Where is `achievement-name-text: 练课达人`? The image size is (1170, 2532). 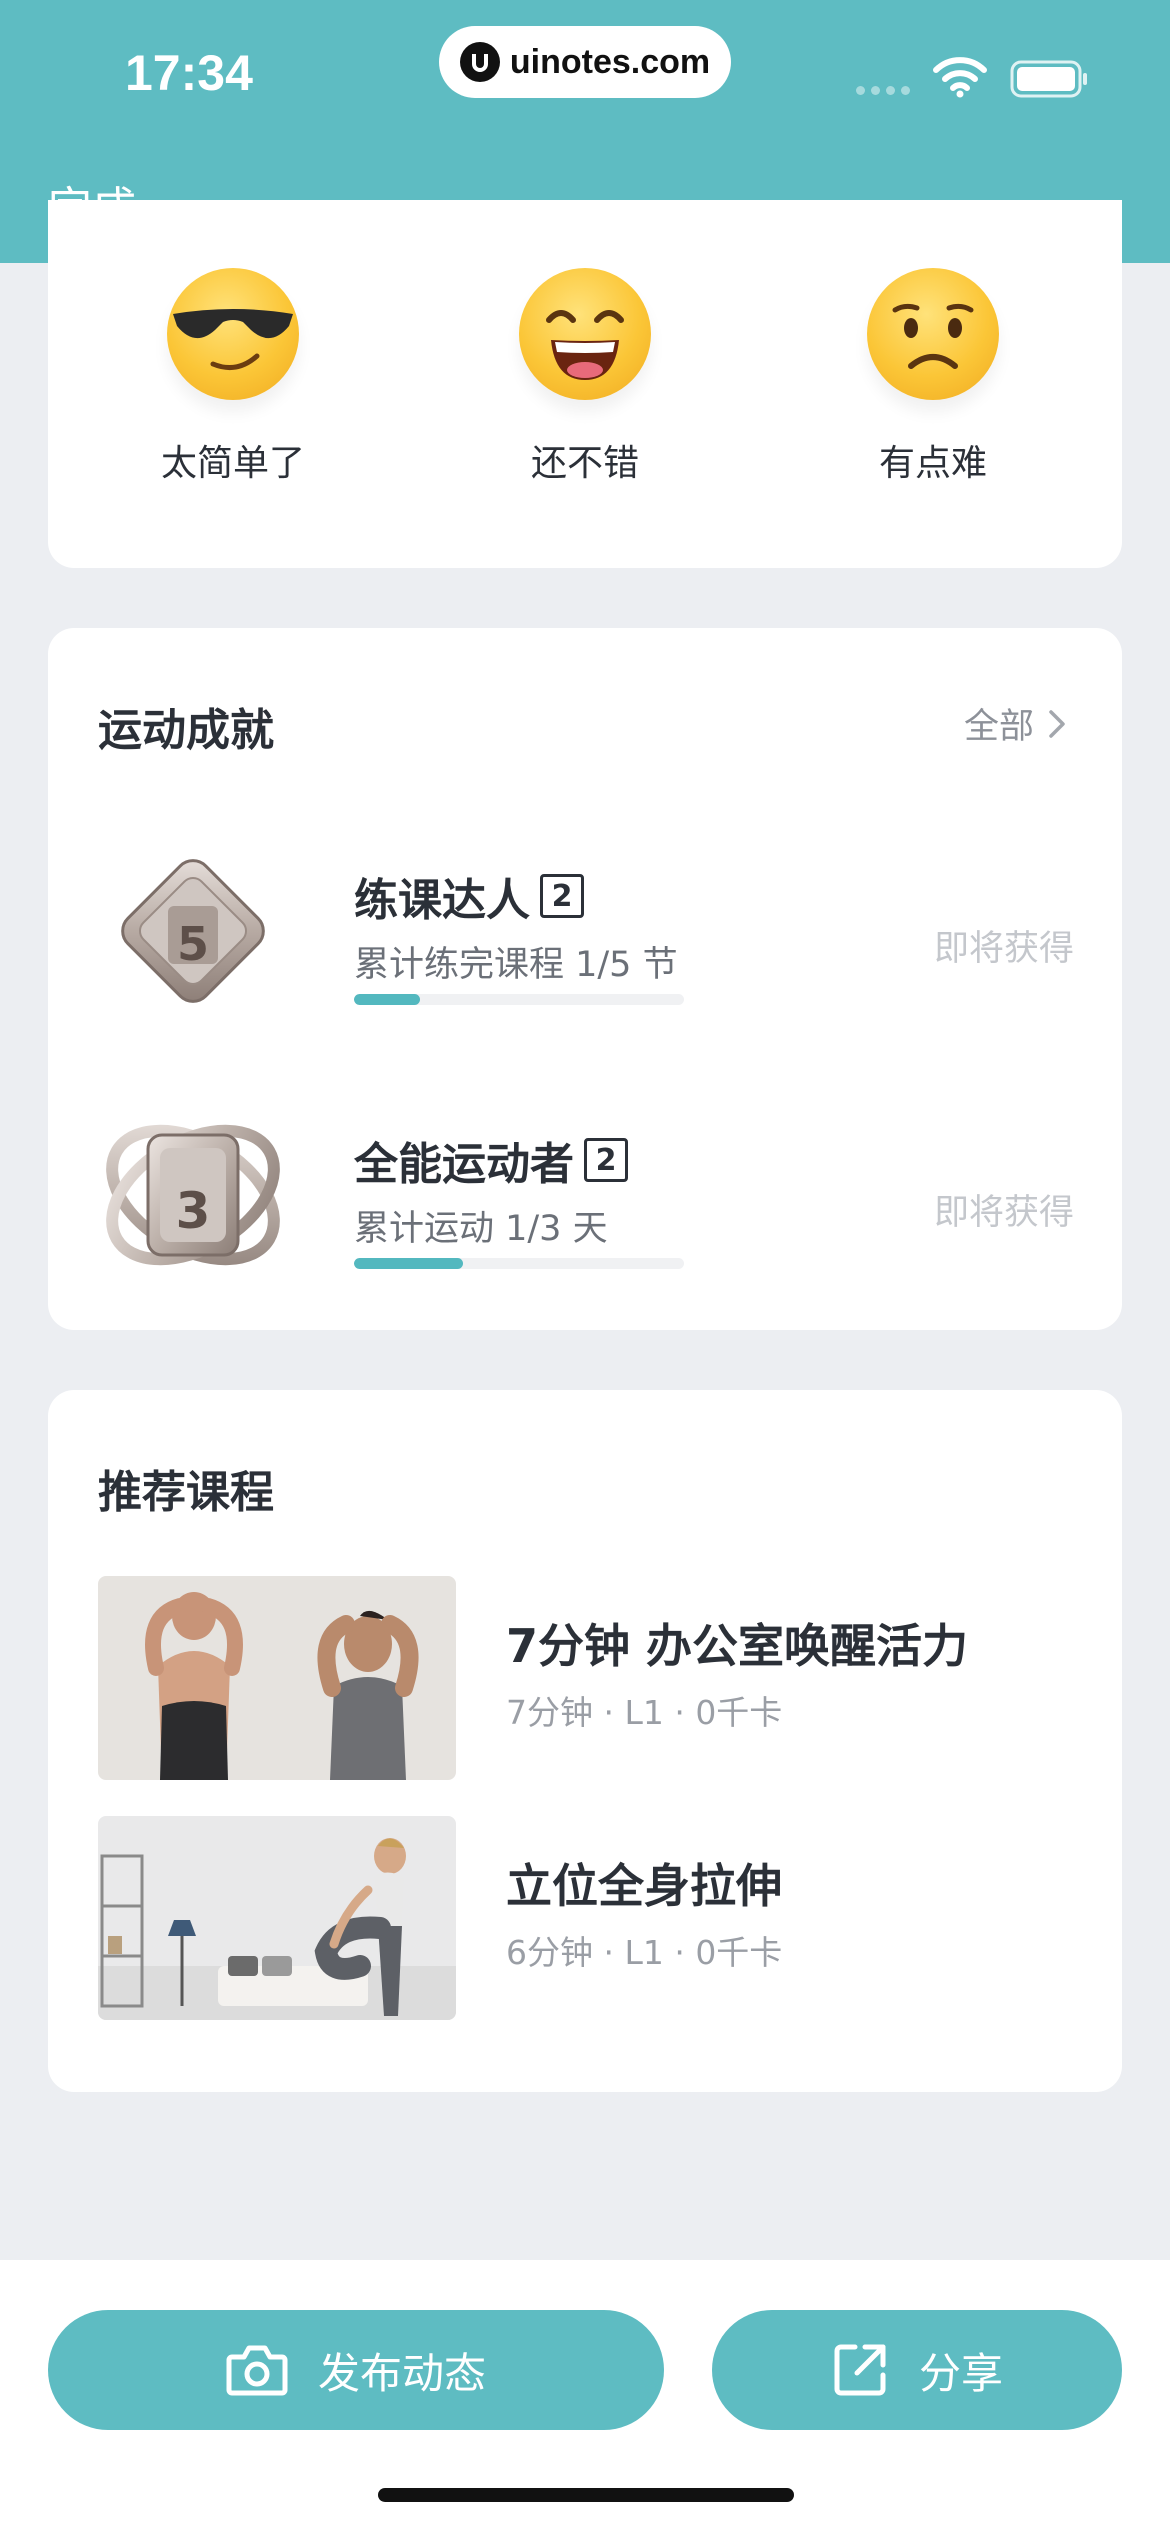
achievement-name-text: 练课达人 is located at coordinates (442, 900).